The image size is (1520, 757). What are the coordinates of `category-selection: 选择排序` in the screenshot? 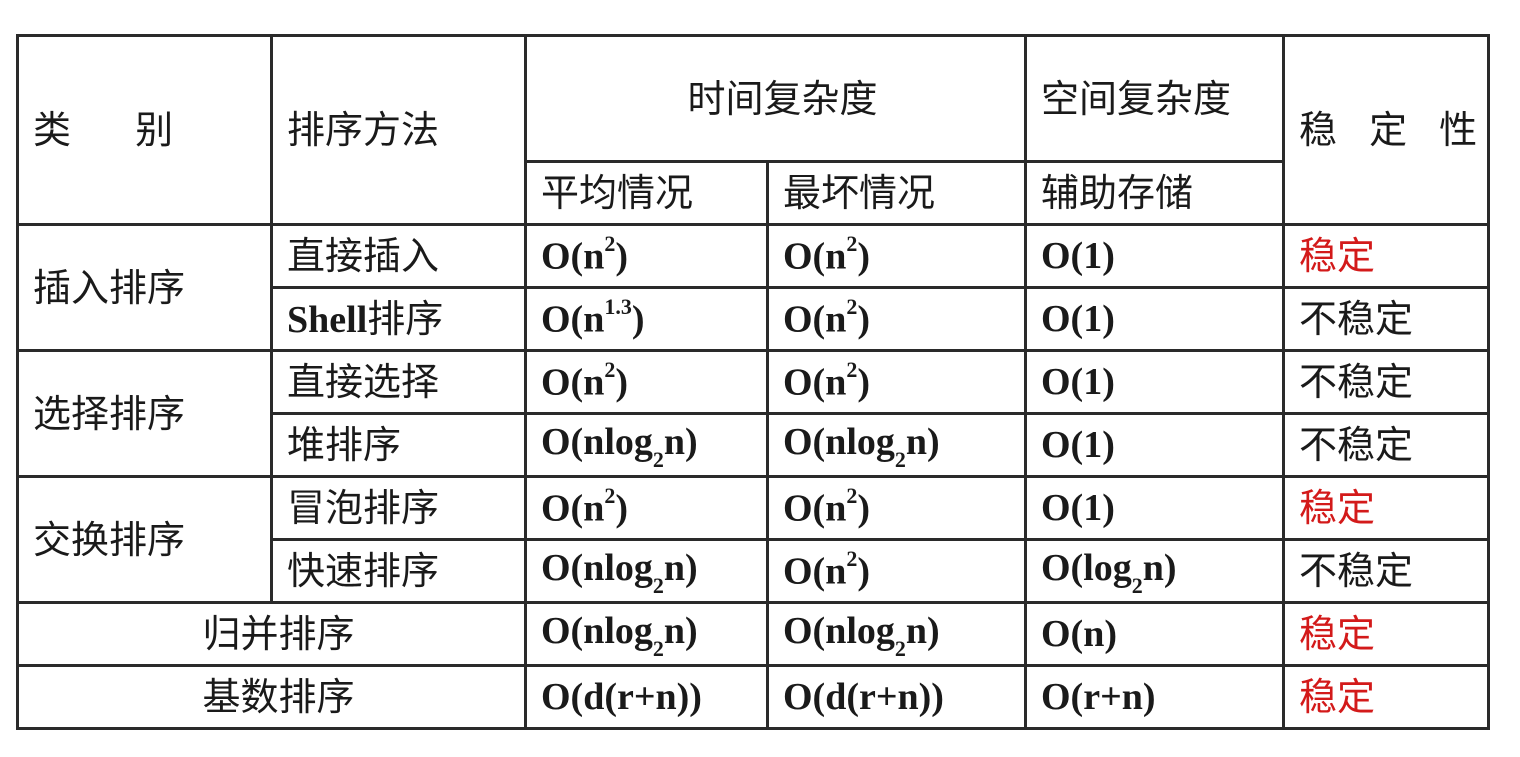 It's located at (144, 413).